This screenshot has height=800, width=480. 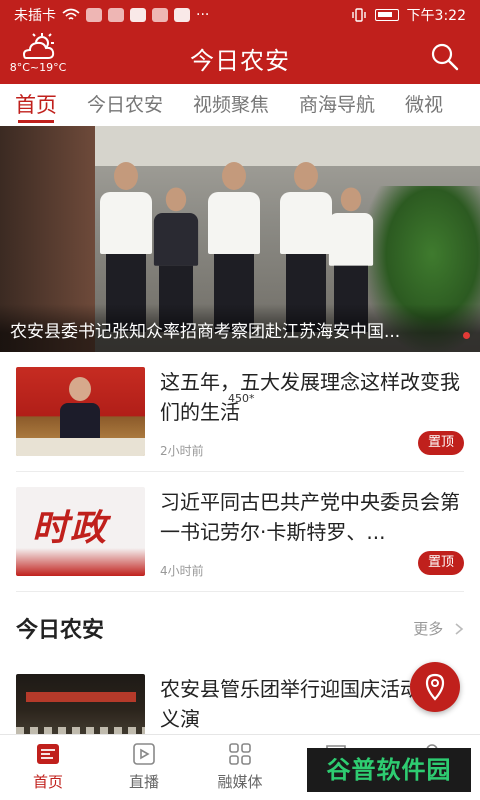 I want to click on tab-micro-video: 微视, so click(x=424, y=105).